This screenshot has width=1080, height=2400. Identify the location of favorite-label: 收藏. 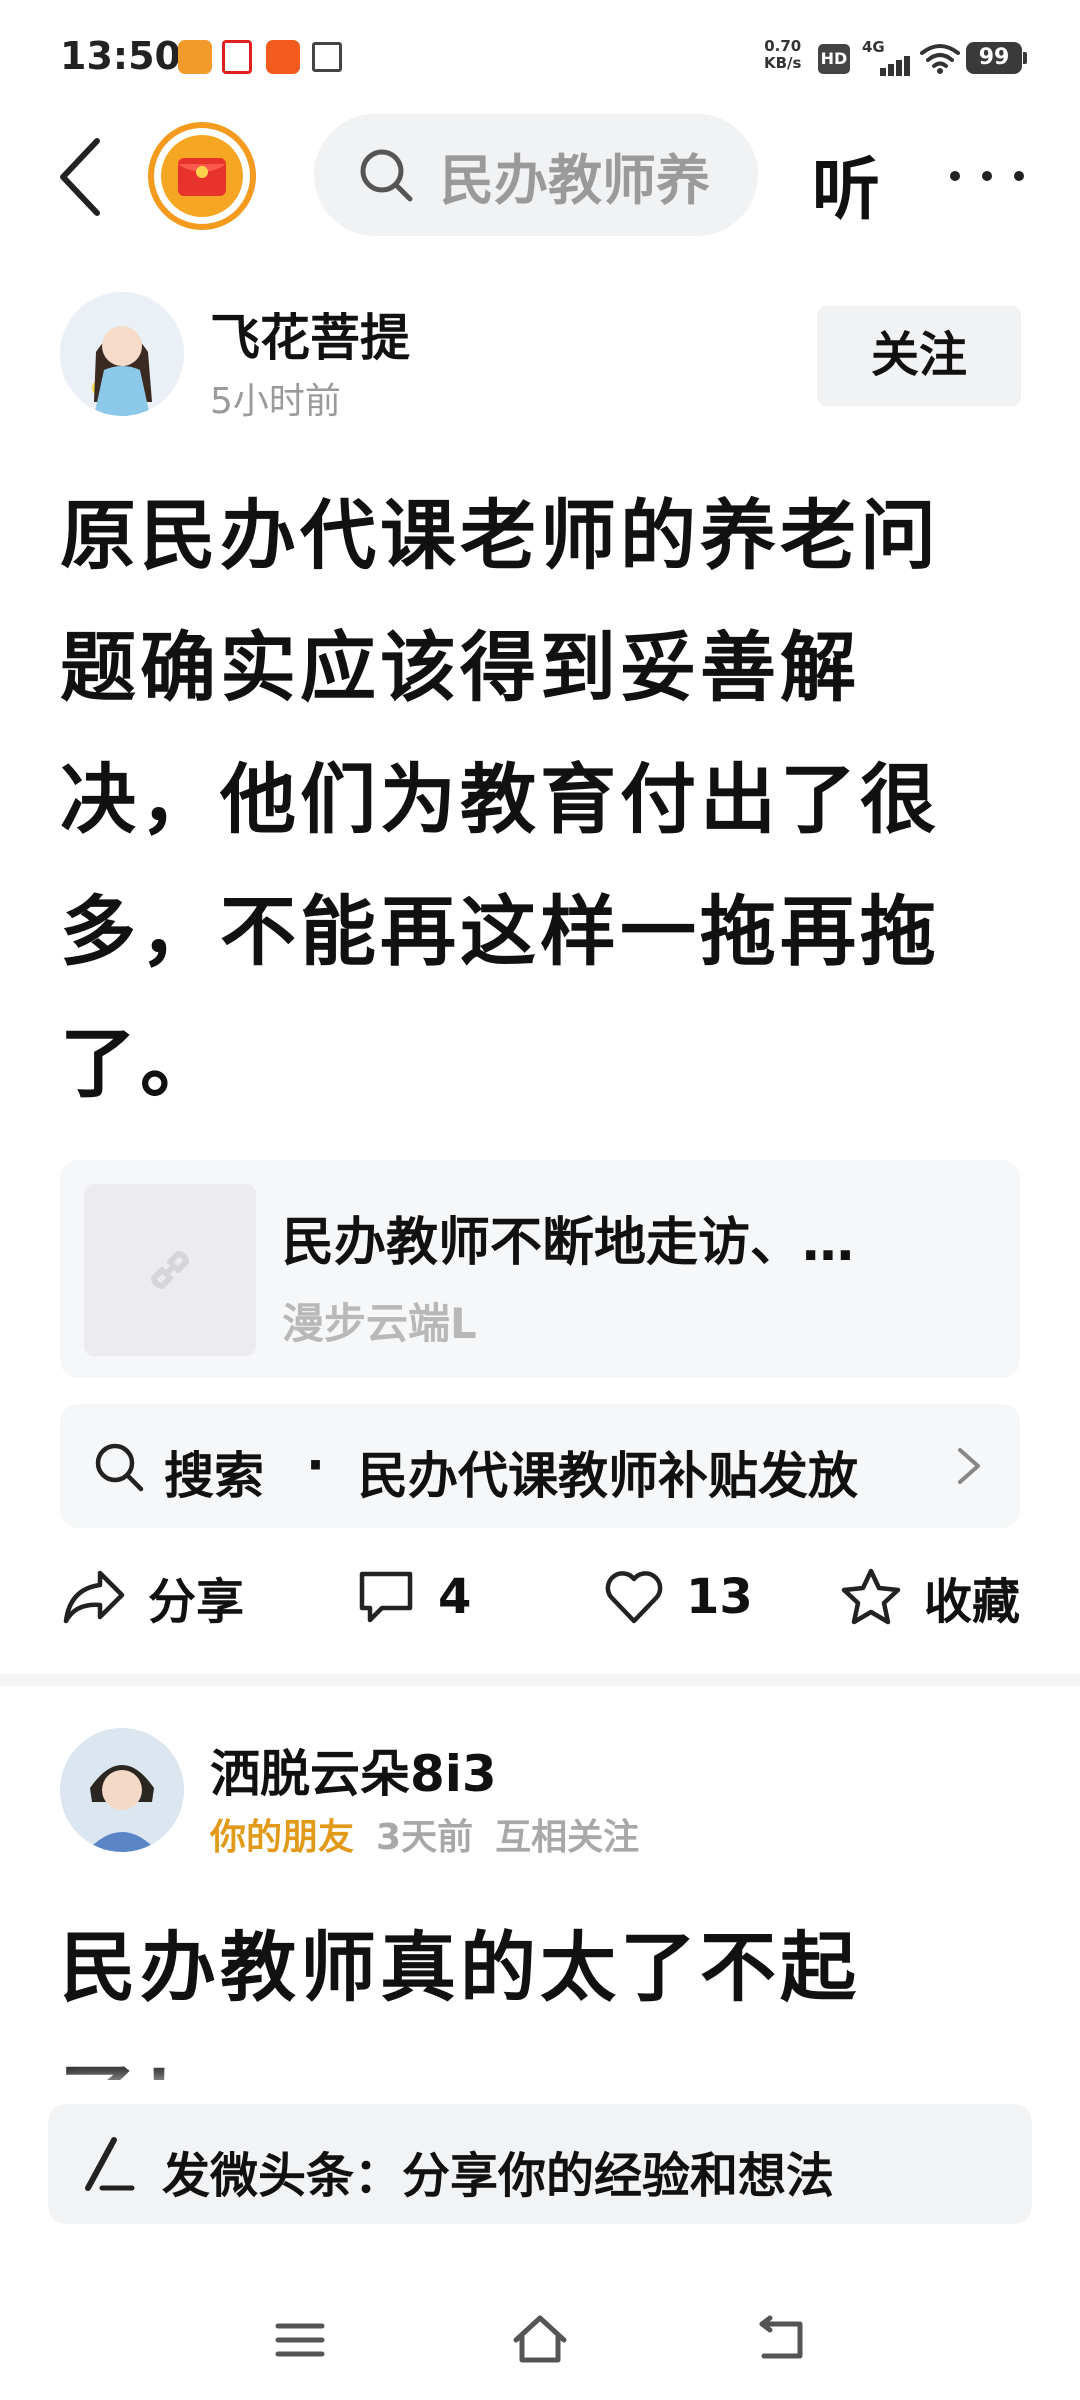
(972, 1602).